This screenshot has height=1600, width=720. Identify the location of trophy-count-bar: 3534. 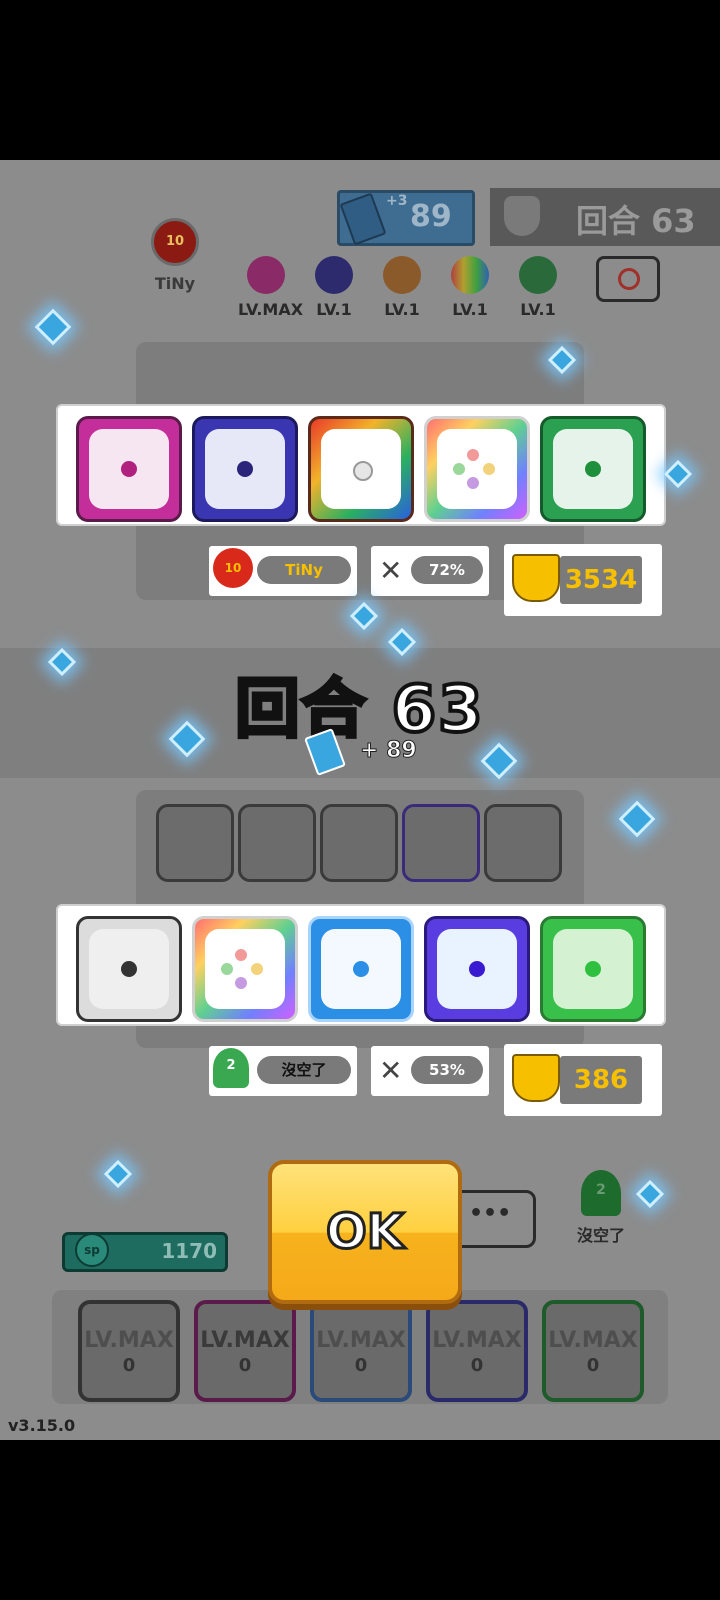
(601, 580).